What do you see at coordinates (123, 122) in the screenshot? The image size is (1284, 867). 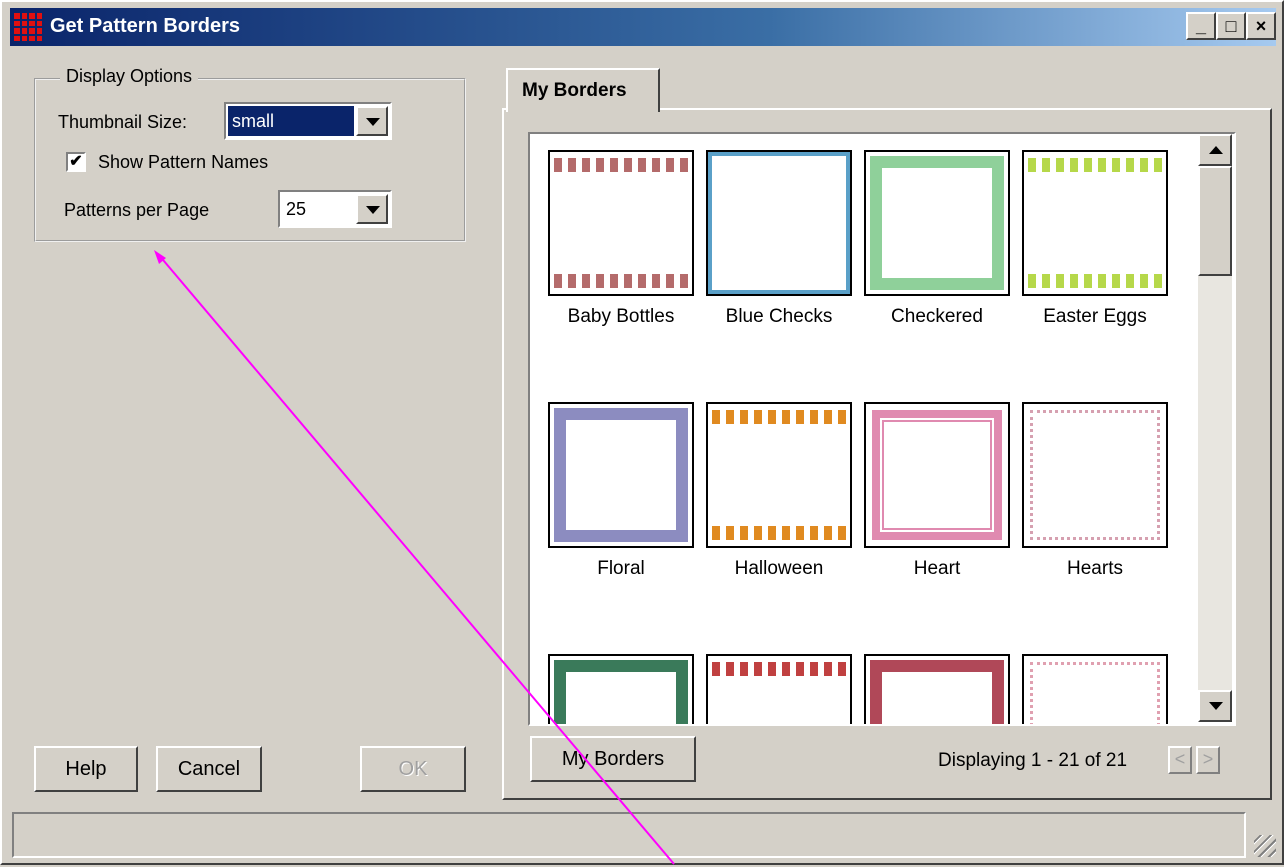 I see `thumbnail-size-label: Thumbnail Size:` at bounding box center [123, 122].